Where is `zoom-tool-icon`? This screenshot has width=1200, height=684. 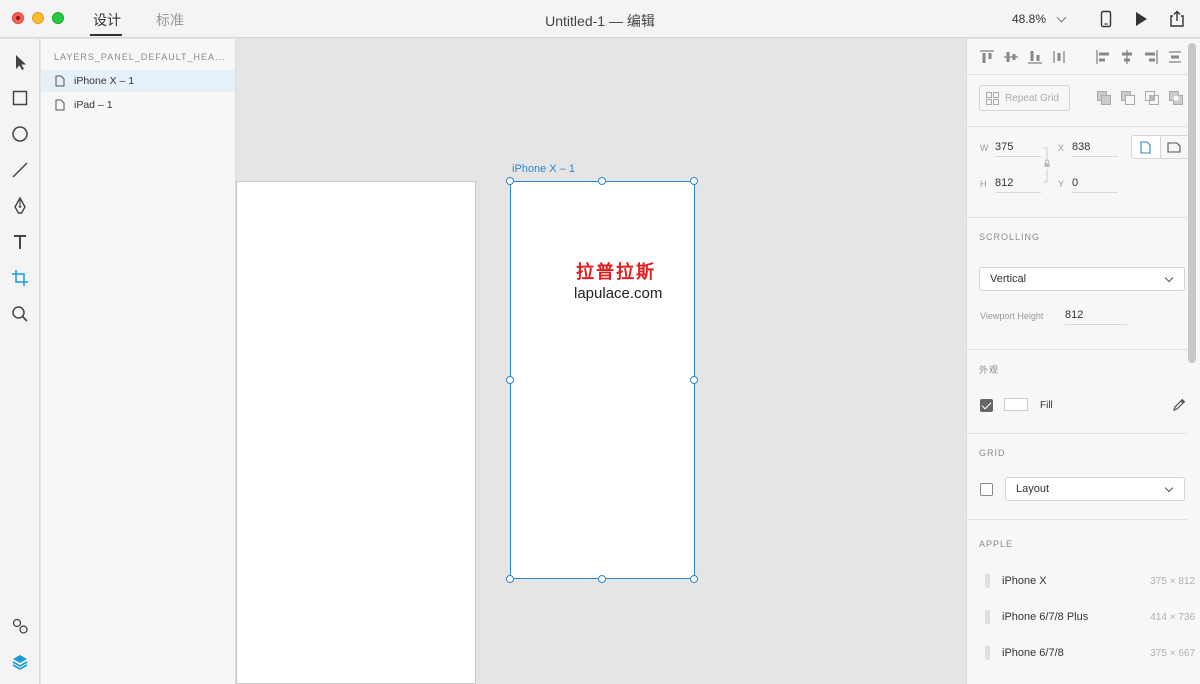
zoom-tool-icon is located at coordinates (20, 314).